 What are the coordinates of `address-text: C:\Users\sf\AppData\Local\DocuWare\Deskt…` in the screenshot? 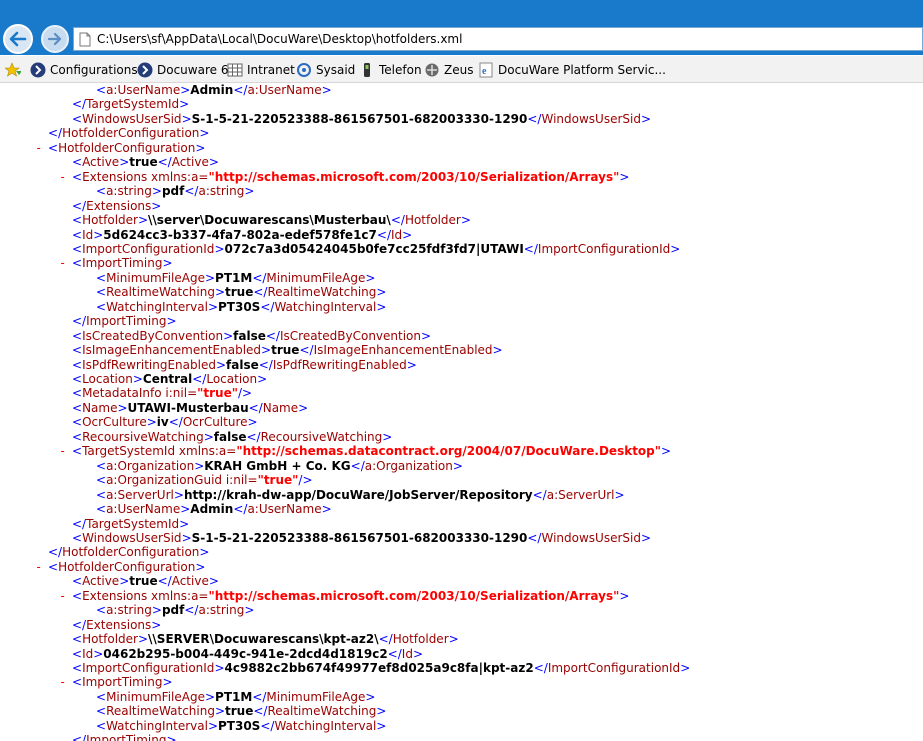 It's located at (280, 39).